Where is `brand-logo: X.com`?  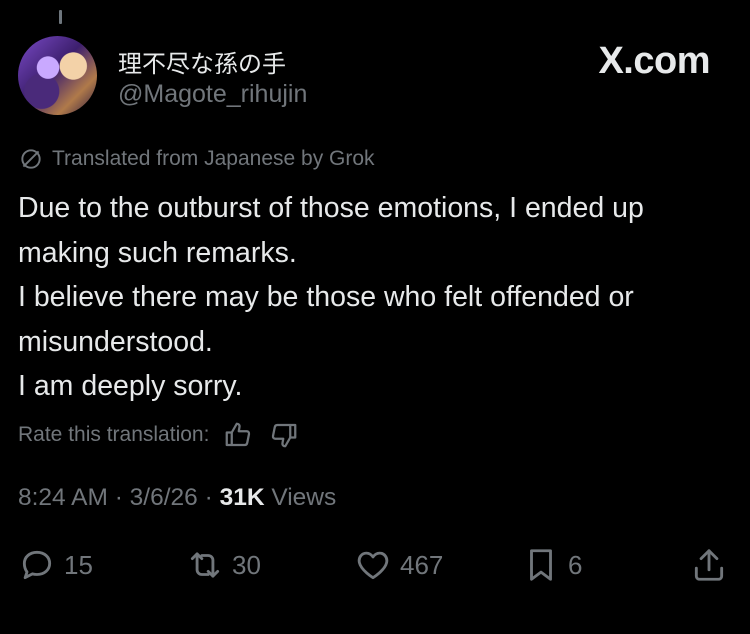 brand-logo: X.com is located at coordinates (654, 61).